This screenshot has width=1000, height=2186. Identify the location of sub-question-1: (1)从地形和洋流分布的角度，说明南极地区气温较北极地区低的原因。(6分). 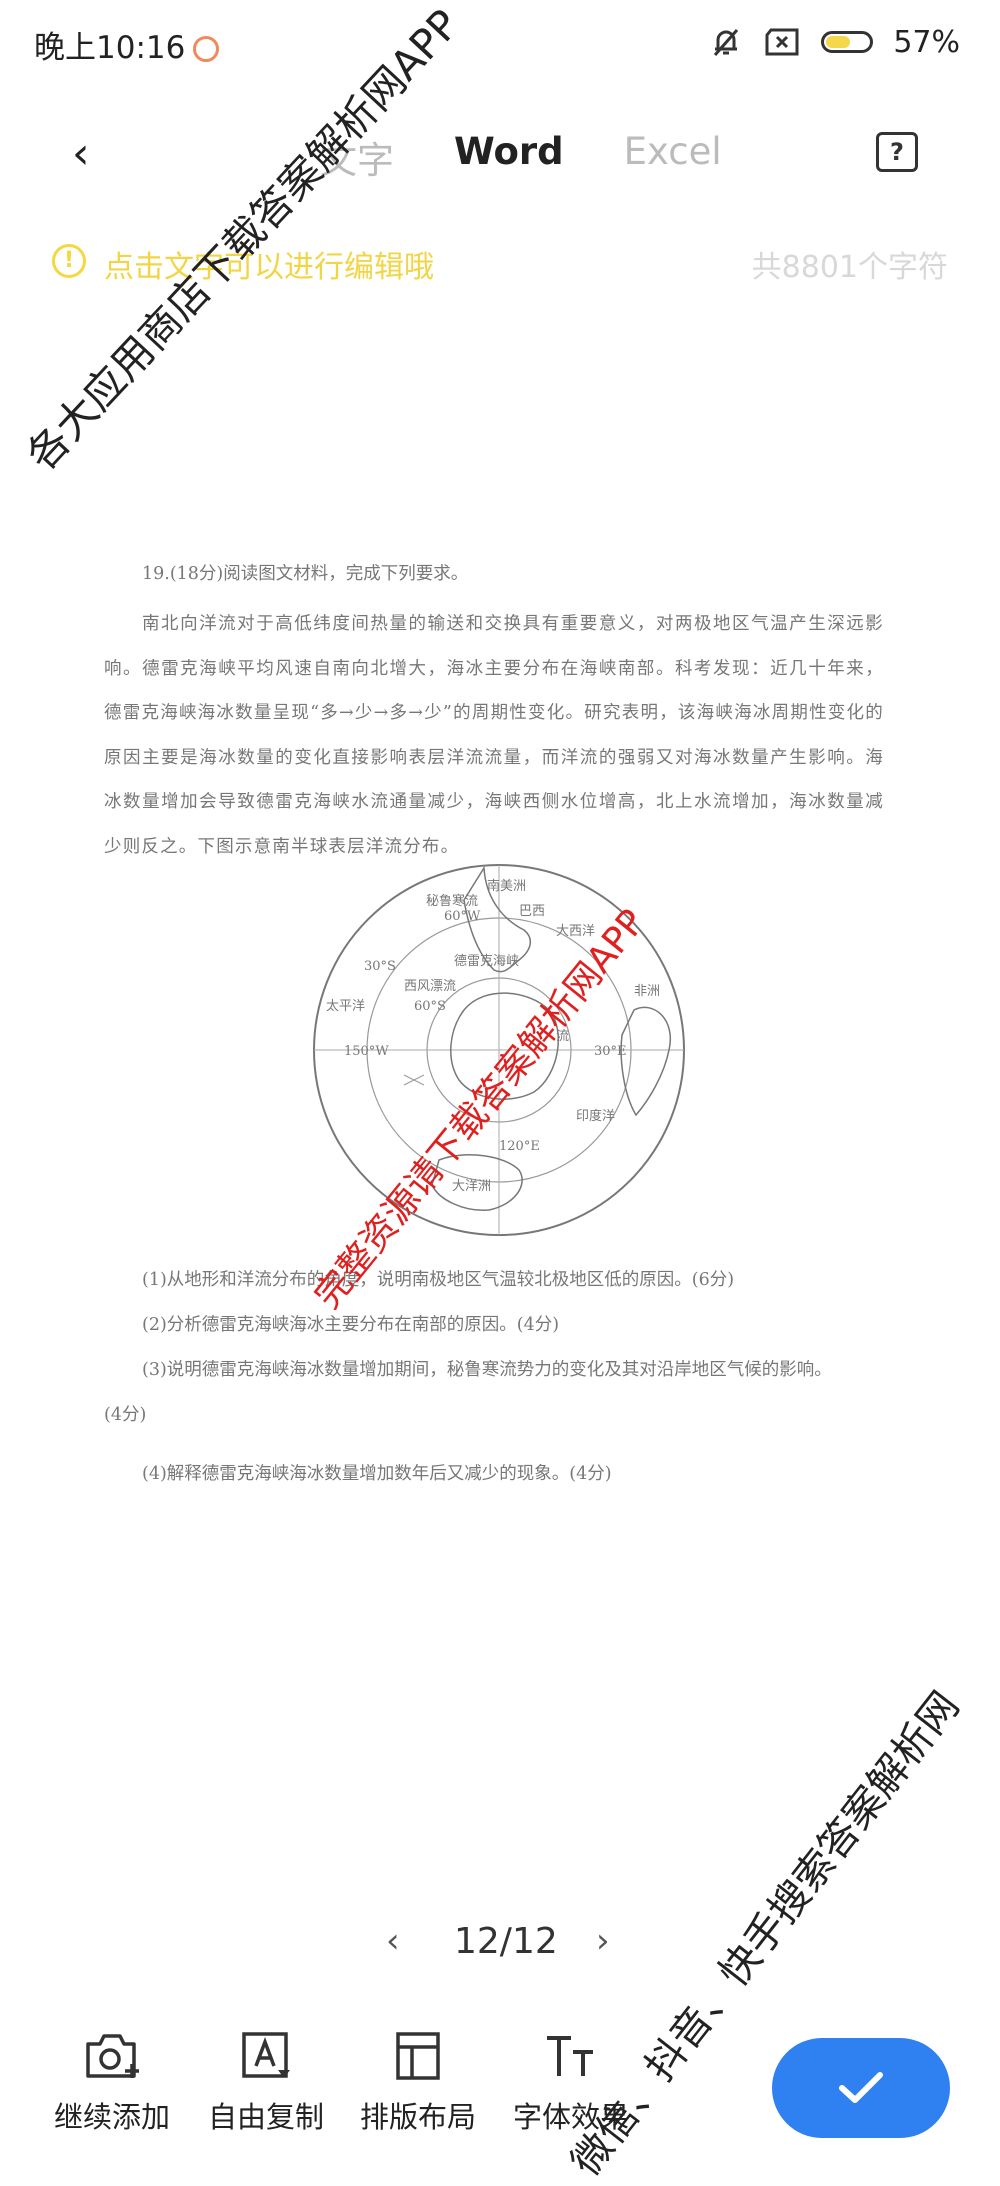
(438, 1280).